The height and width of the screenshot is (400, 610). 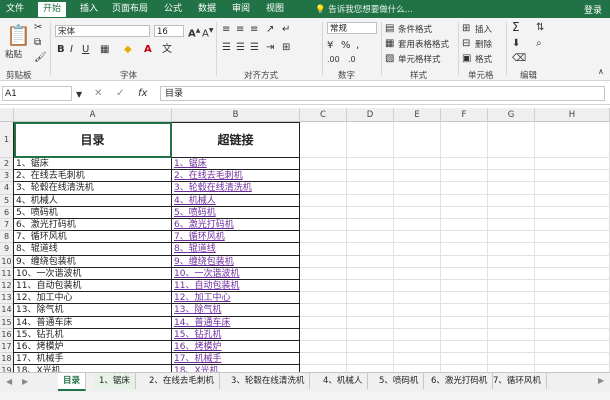 What do you see at coordinates (236, 249) in the screenshot?
I see `cell-hyperlink: 8、辊道线` at bounding box center [236, 249].